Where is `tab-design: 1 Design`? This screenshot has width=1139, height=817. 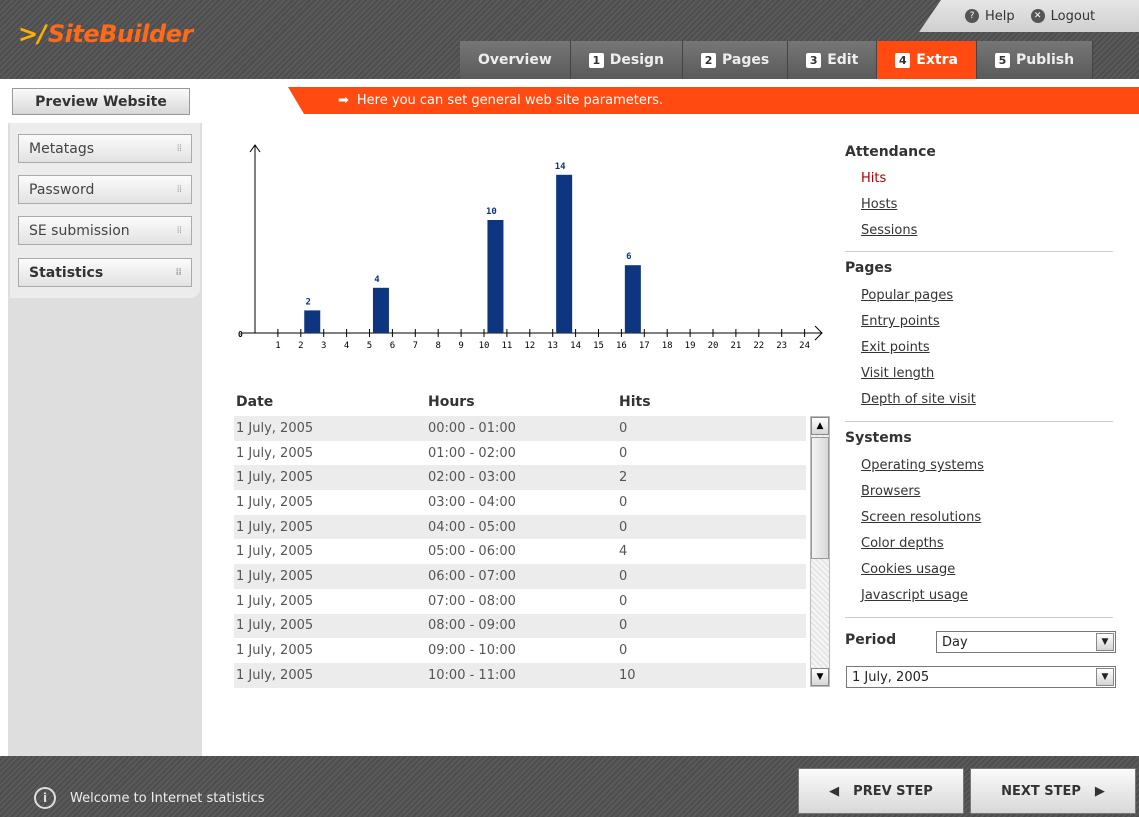
tab-design: 1 Design is located at coordinates (627, 60).